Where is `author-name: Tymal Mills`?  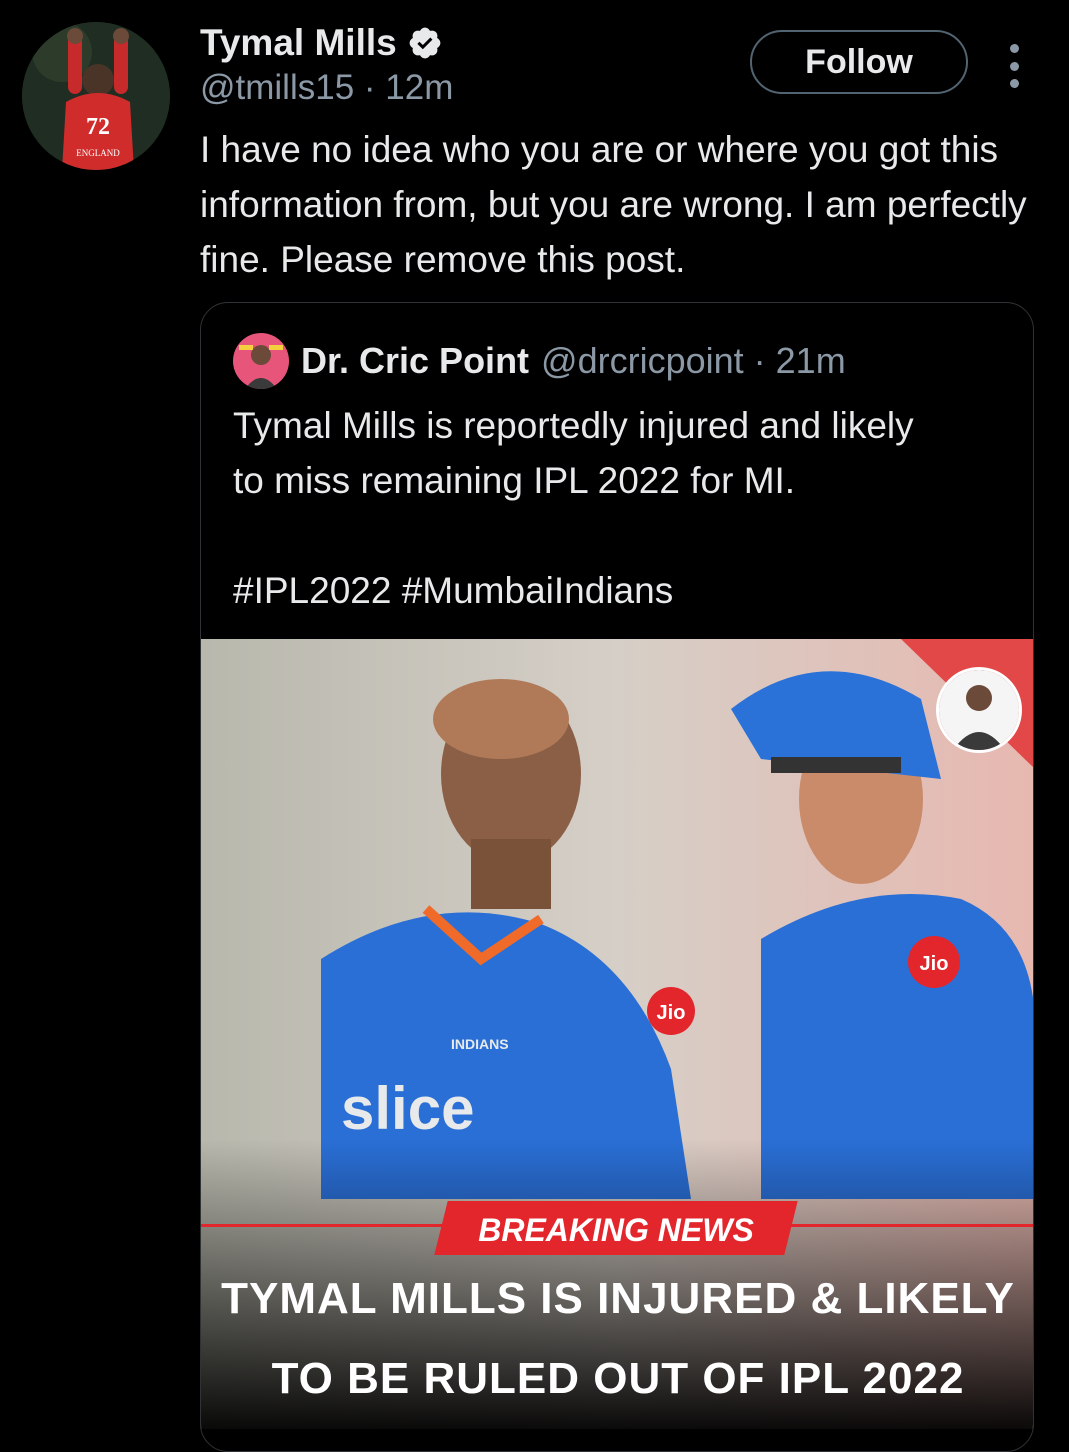
author-name: Tymal Mills is located at coordinates (298, 43).